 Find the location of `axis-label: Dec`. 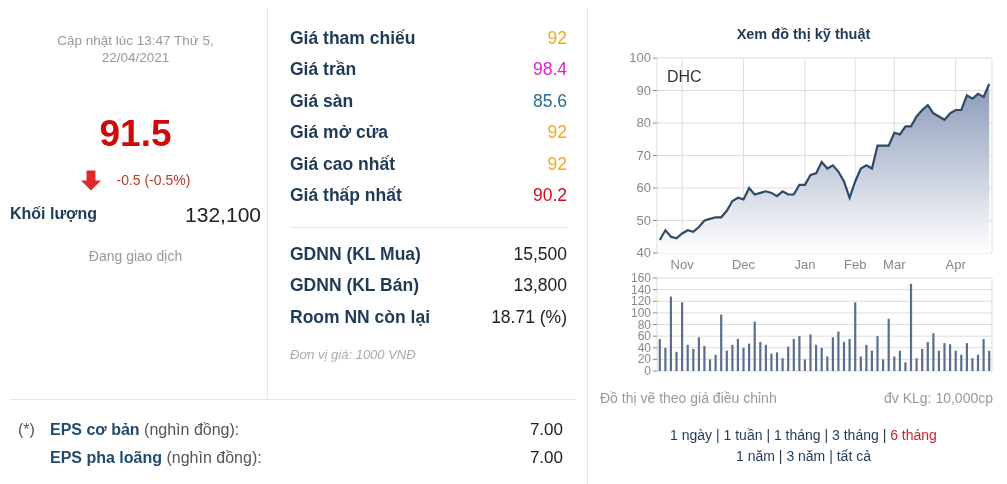

axis-label: Dec is located at coordinates (744, 264).